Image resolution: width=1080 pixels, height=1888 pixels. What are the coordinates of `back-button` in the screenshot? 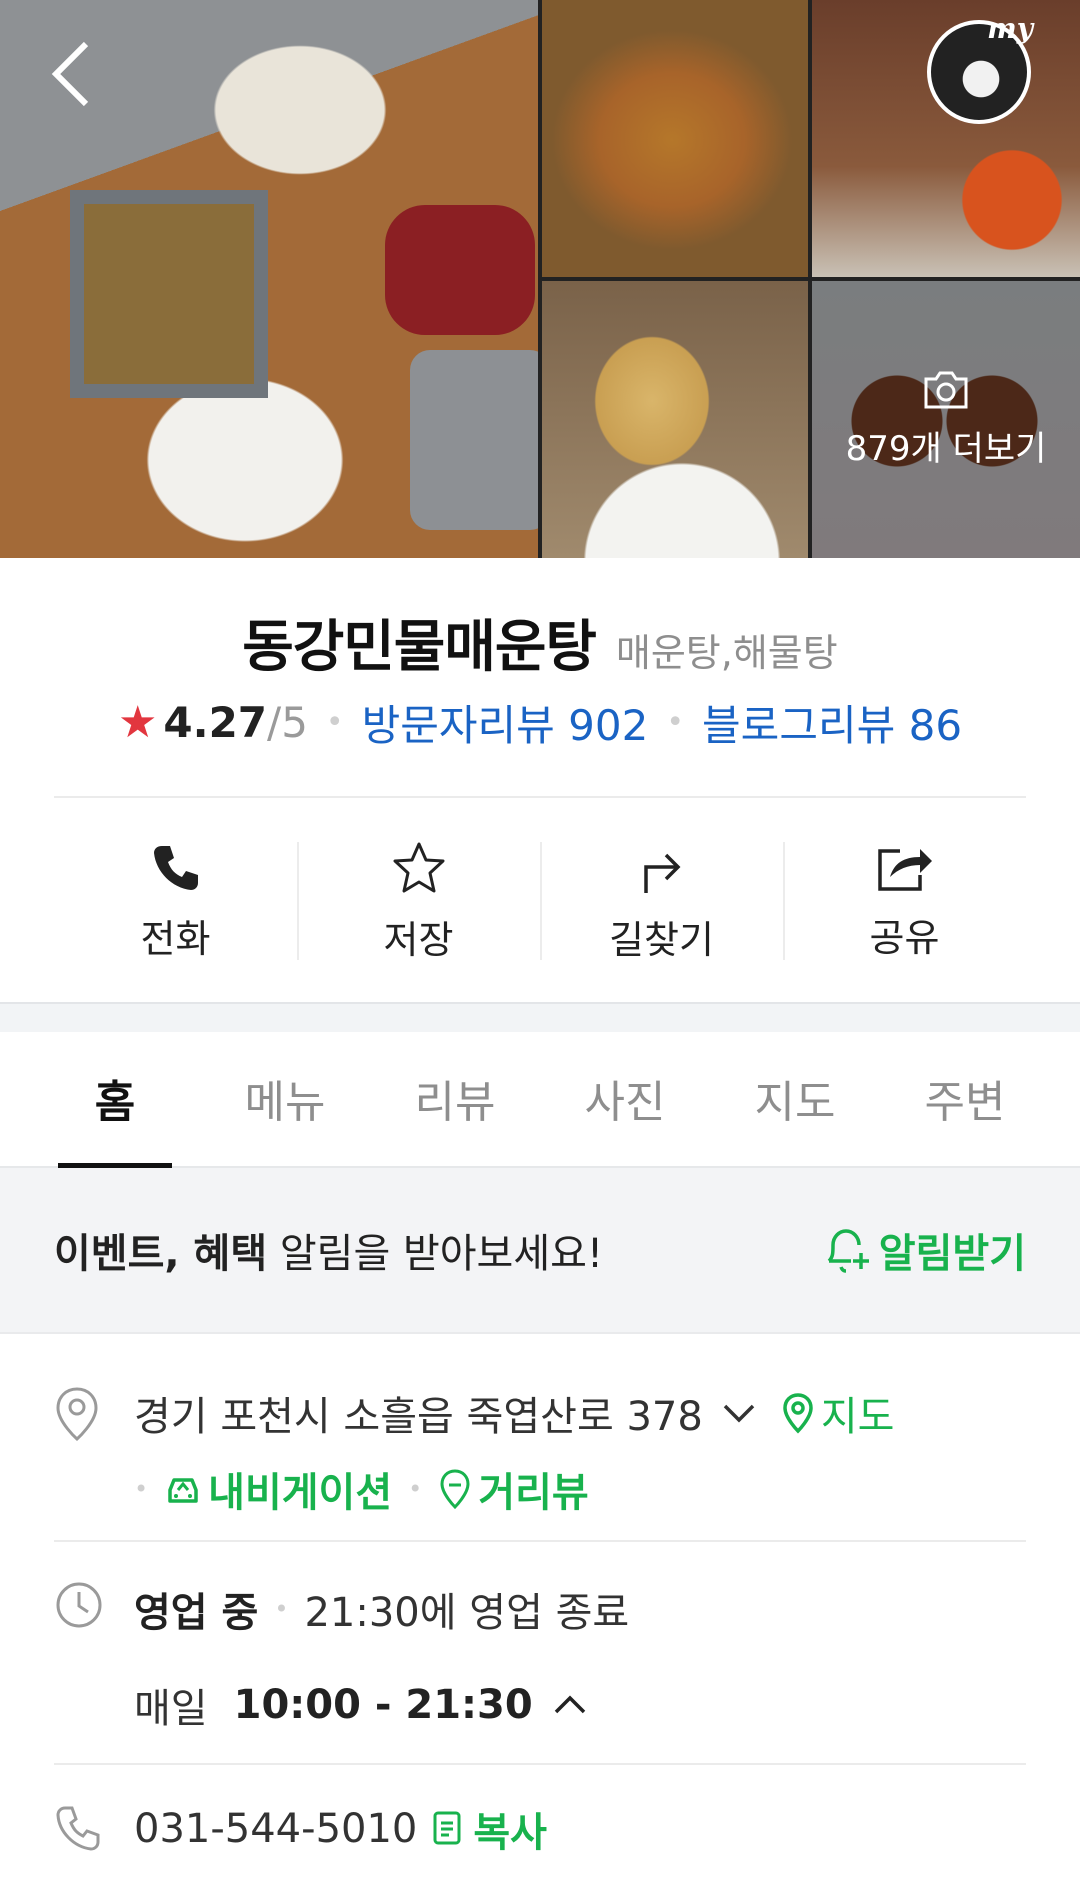 It's located at (74, 74).